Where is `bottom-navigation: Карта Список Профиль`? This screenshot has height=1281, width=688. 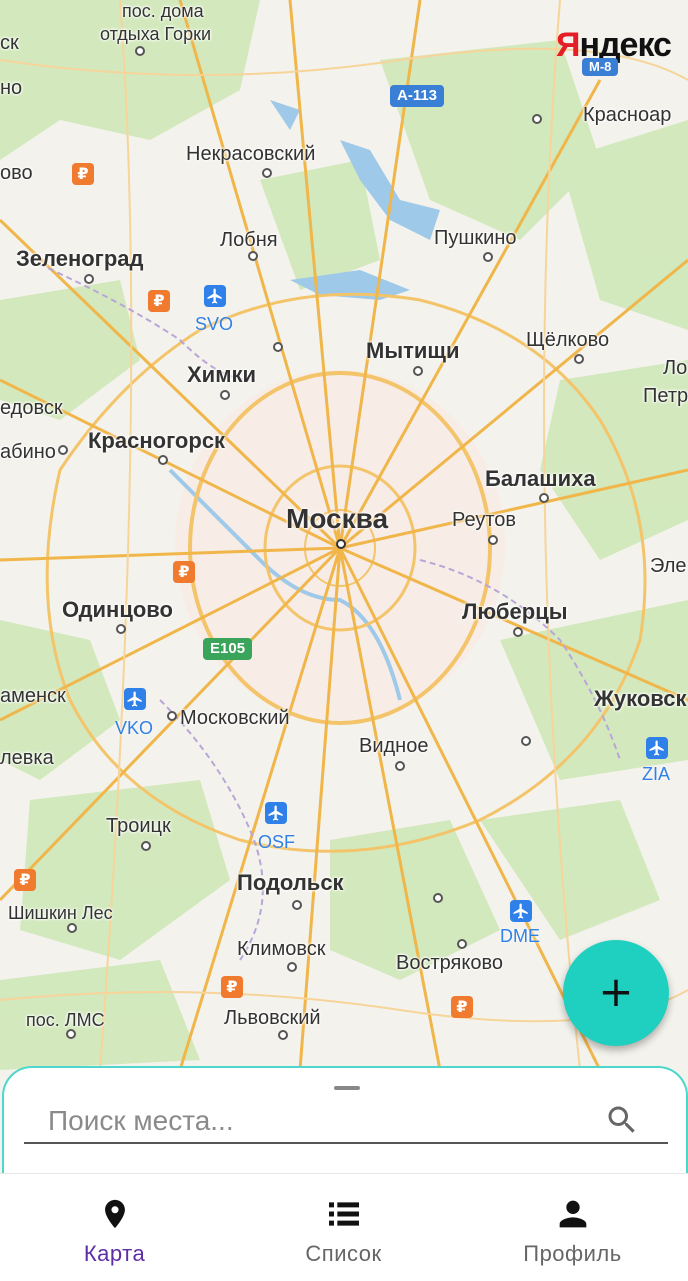
bottom-navigation: Карта Список Профиль is located at coordinates (344, 1227).